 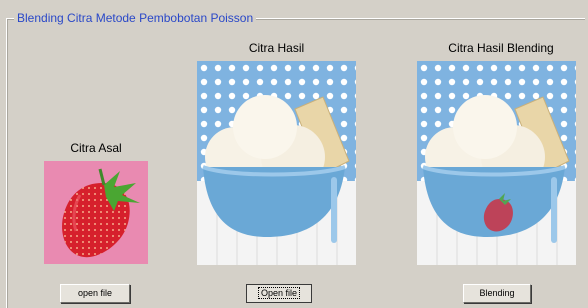 I want to click on strawberry-image, so click(x=101, y=213).